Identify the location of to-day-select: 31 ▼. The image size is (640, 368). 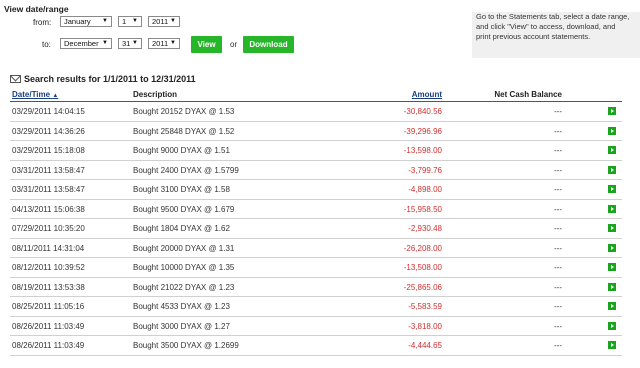
(130, 43).